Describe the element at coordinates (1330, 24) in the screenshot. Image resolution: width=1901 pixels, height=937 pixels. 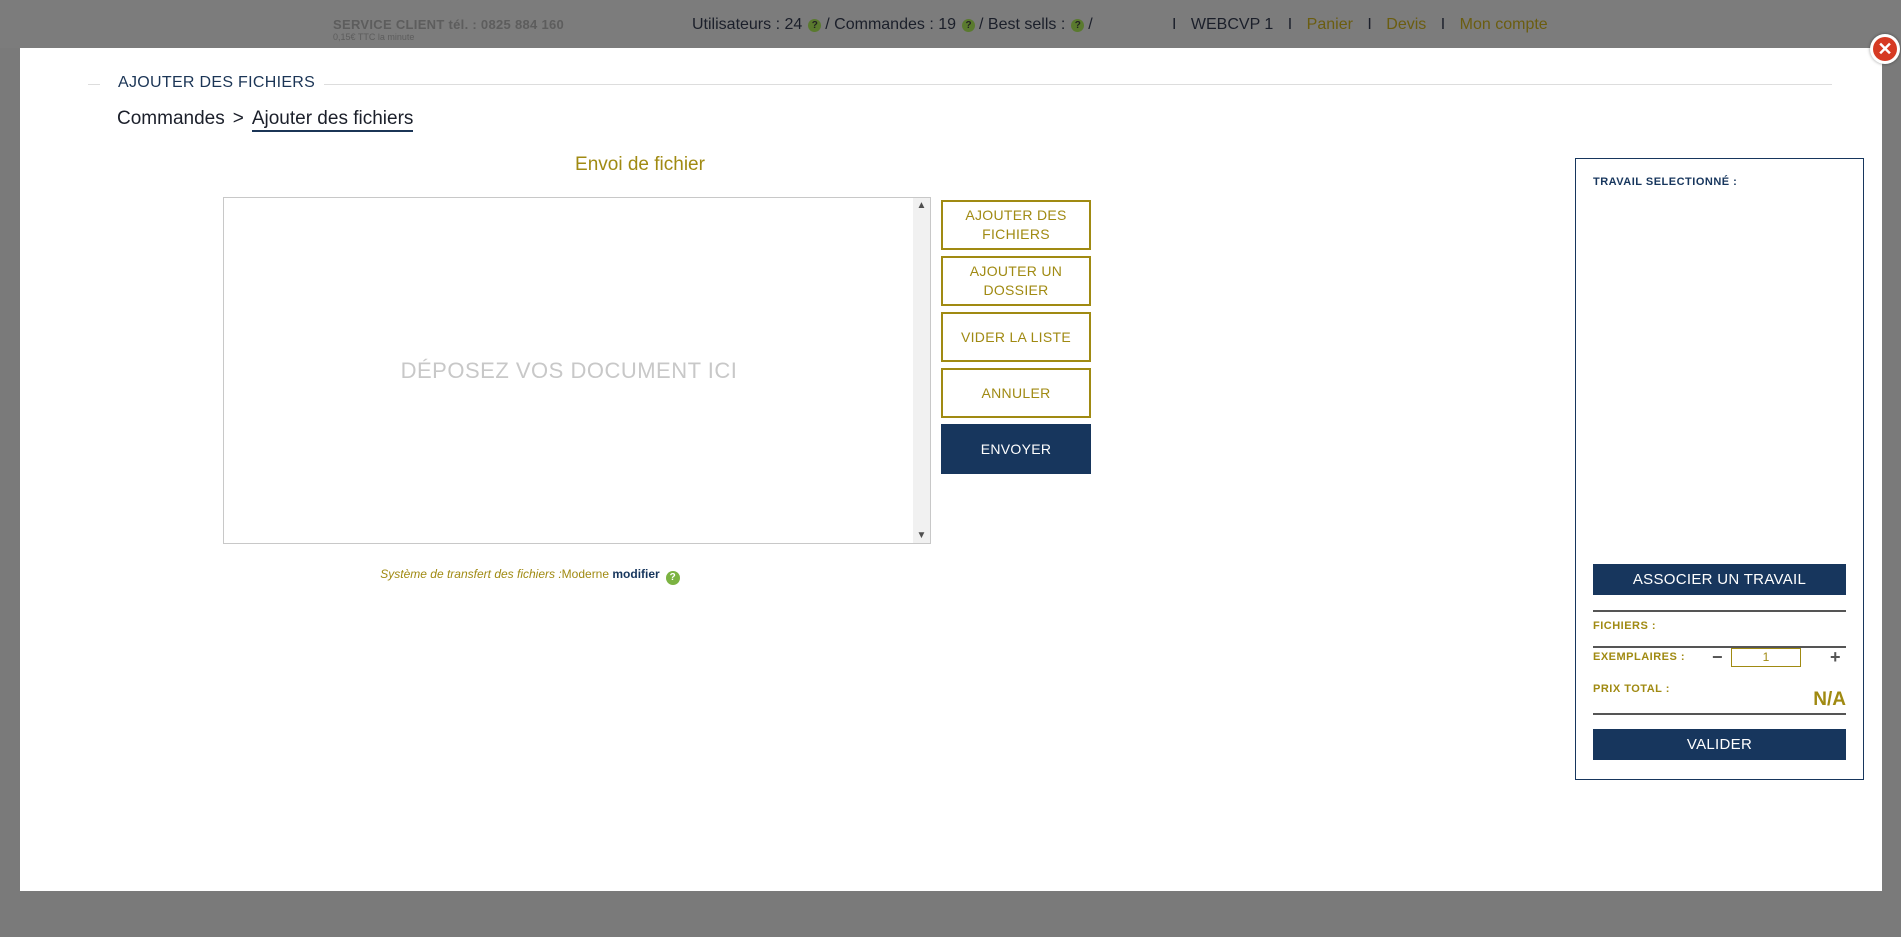
I see `cart-link: Panier` at that location.